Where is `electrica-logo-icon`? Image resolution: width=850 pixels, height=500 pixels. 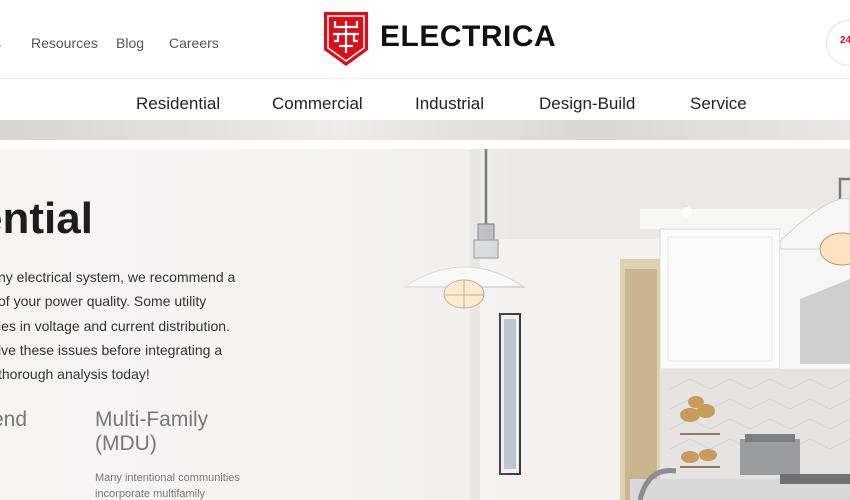
electrica-logo-icon is located at coordinates (346, 39).